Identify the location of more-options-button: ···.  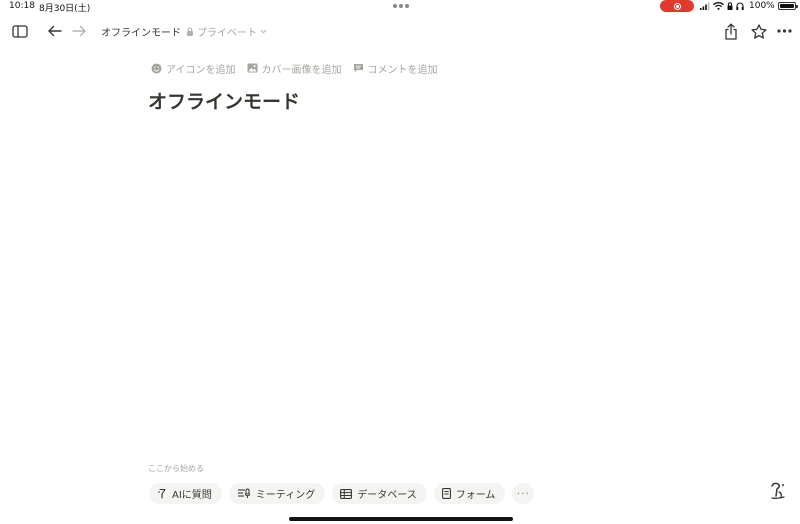
(523, 493).